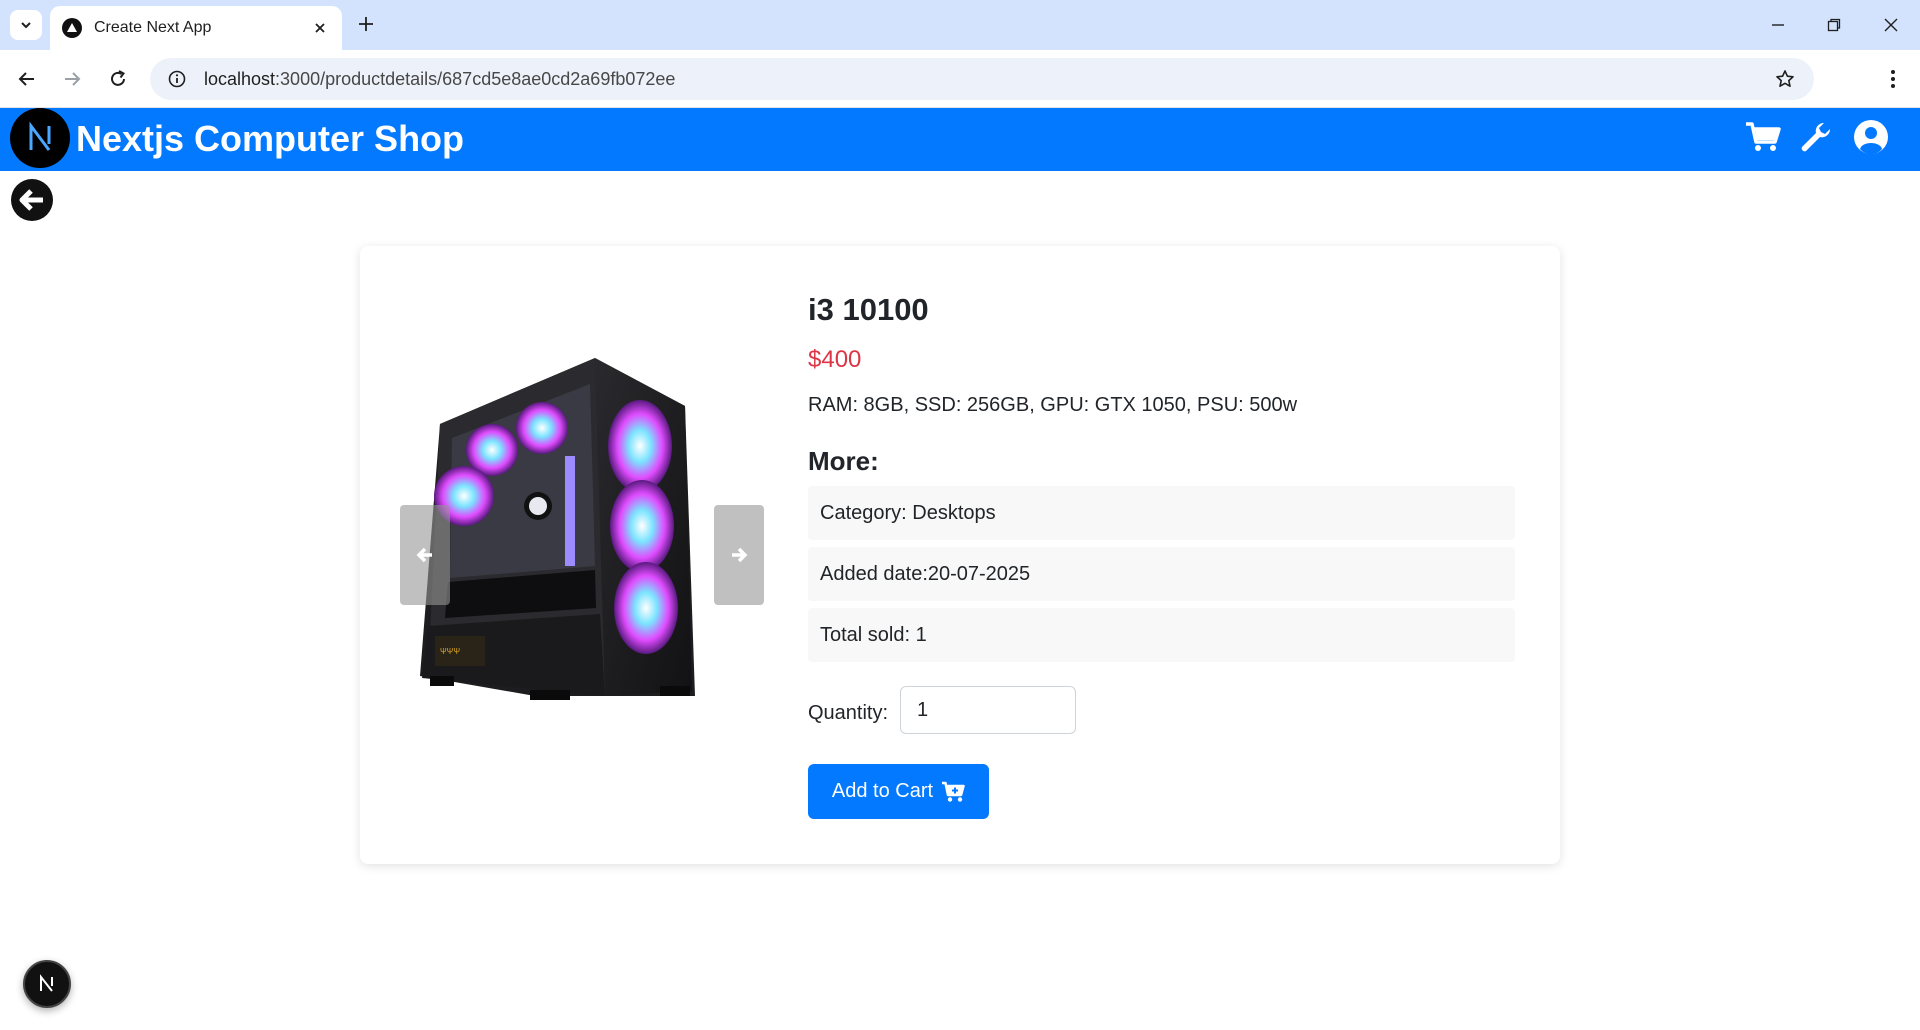  What do you see at coordinates (40, 138) in the screenshot?
I see `nextjs-logo-icon` at bounding box center [40, 138].